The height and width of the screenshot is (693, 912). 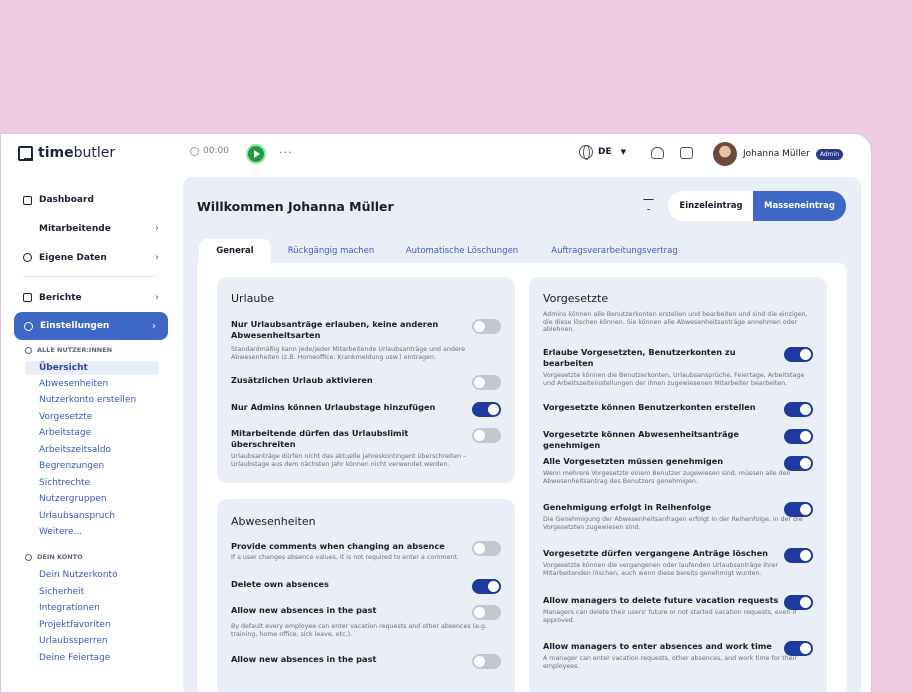 I want to click on play-button, so click(x=256, y=154).